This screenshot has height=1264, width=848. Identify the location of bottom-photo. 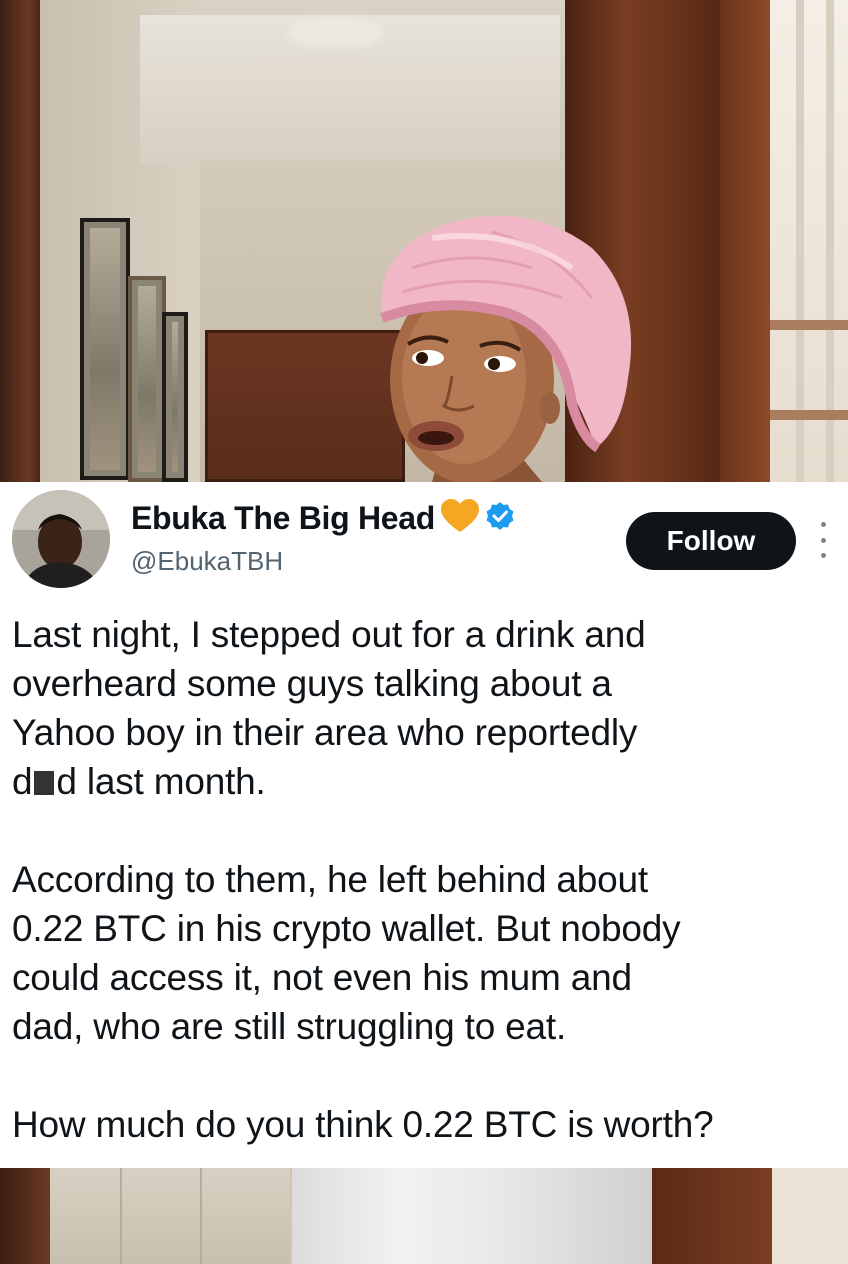
(424, 1216).